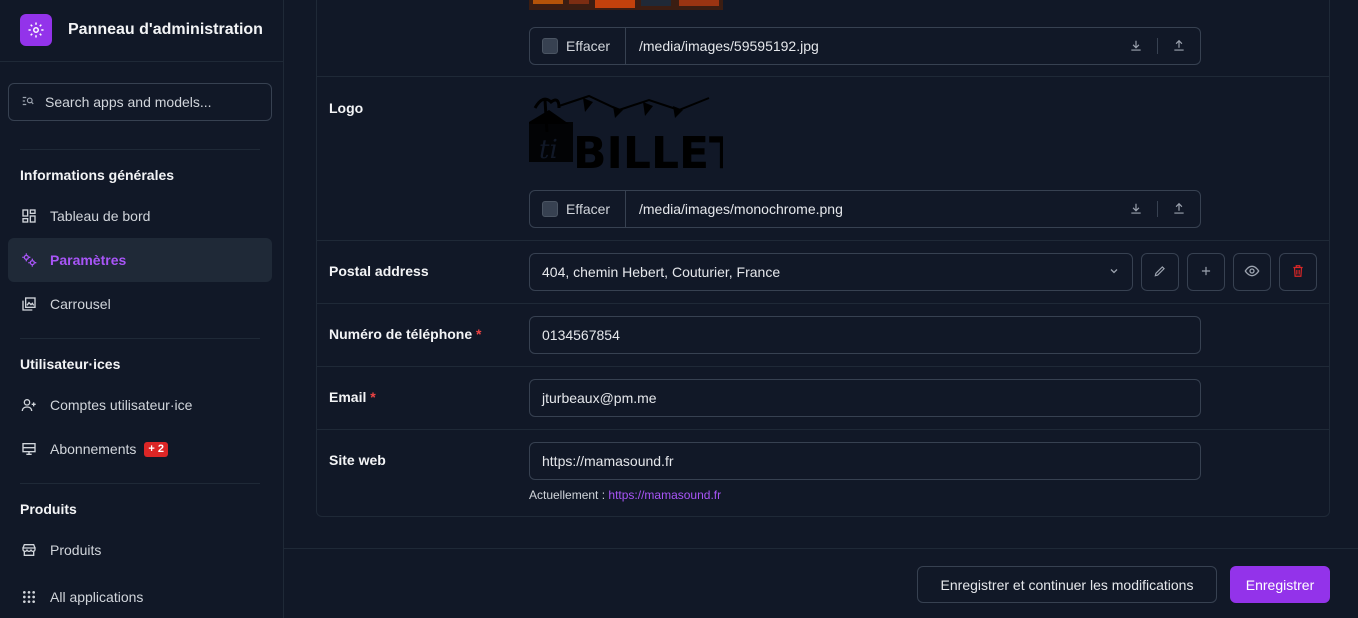  I want to click on gallery-icon, so click(29, 304).